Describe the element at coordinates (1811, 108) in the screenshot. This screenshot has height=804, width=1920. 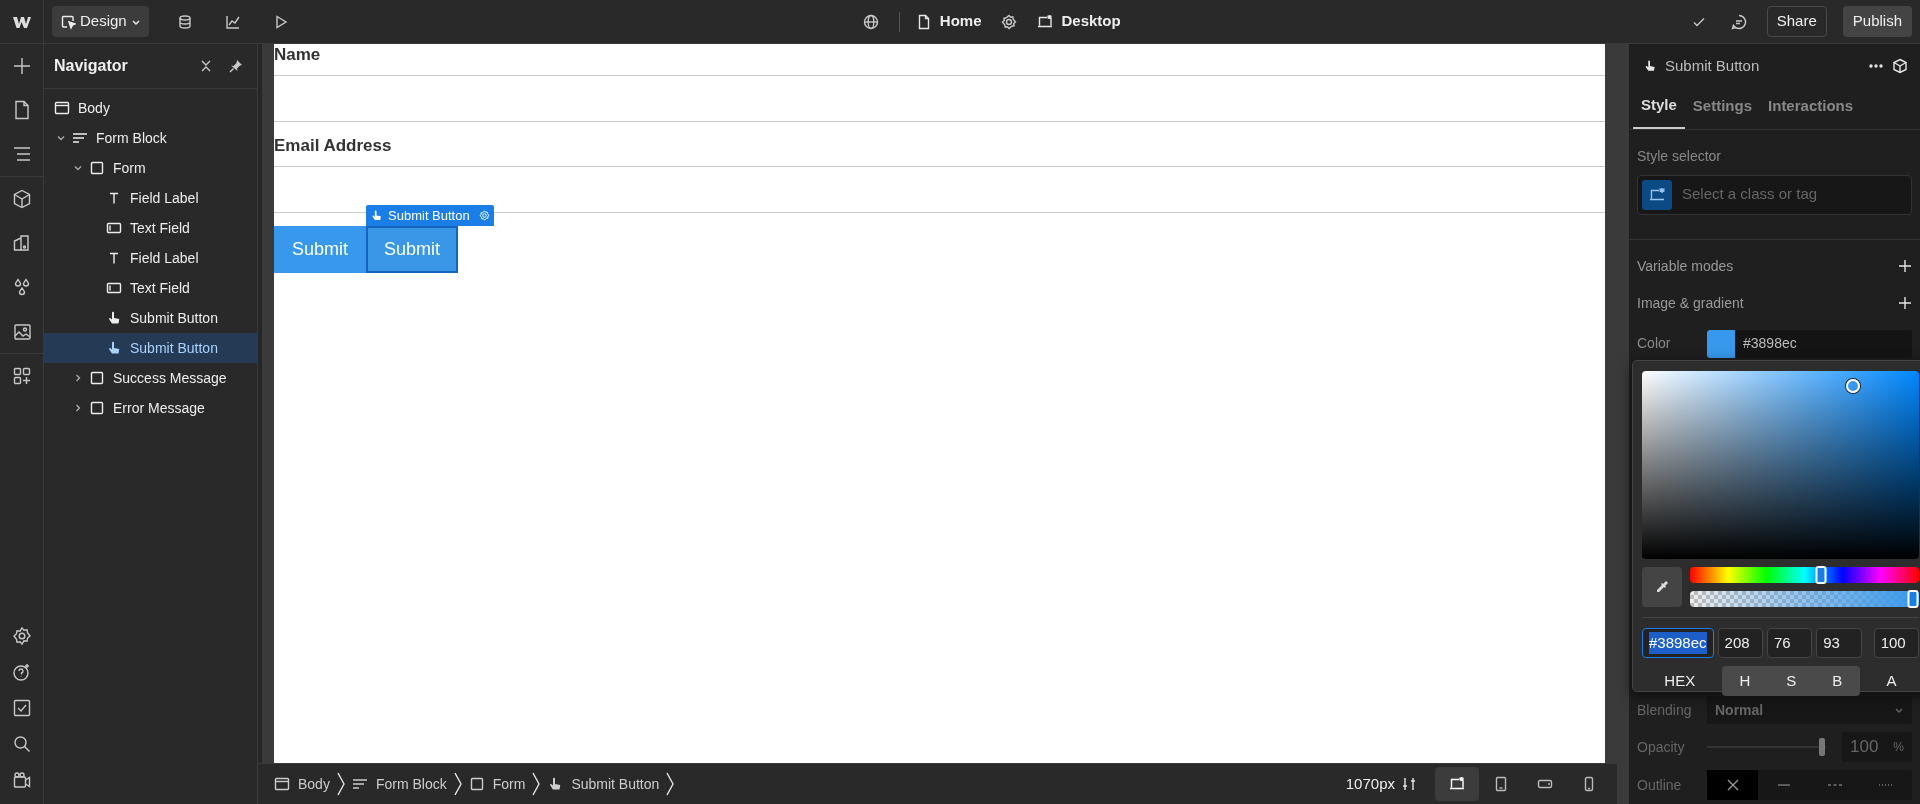
I see `panel-tab: Interactions` at that location.